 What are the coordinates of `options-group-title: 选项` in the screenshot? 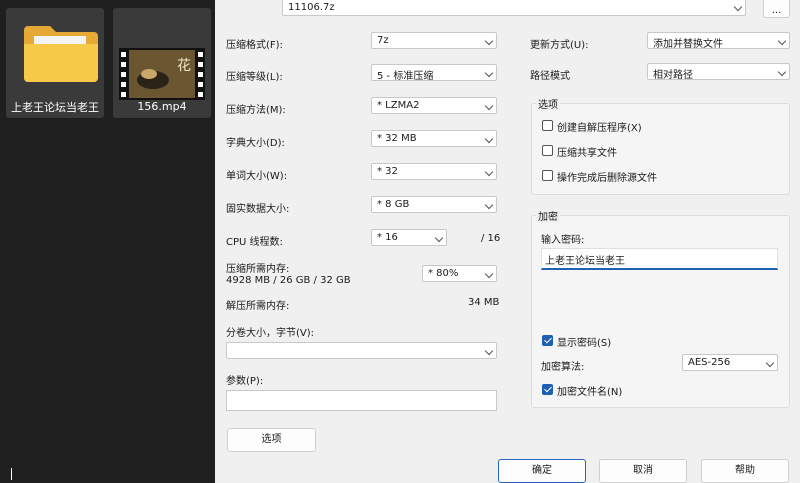 It's located at (548, 103).